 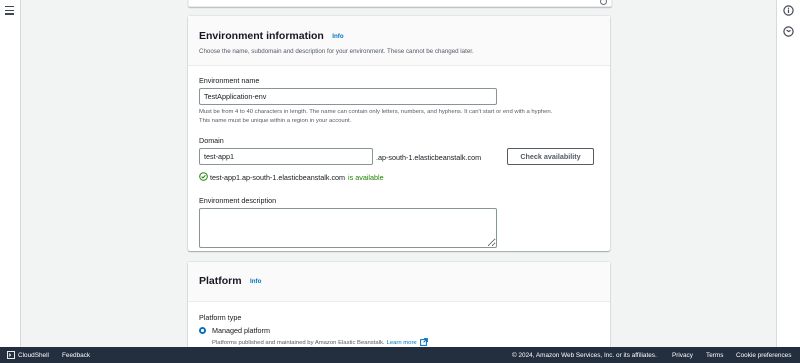 I want to click on section-title: Platform, so click(x=220, y=281).